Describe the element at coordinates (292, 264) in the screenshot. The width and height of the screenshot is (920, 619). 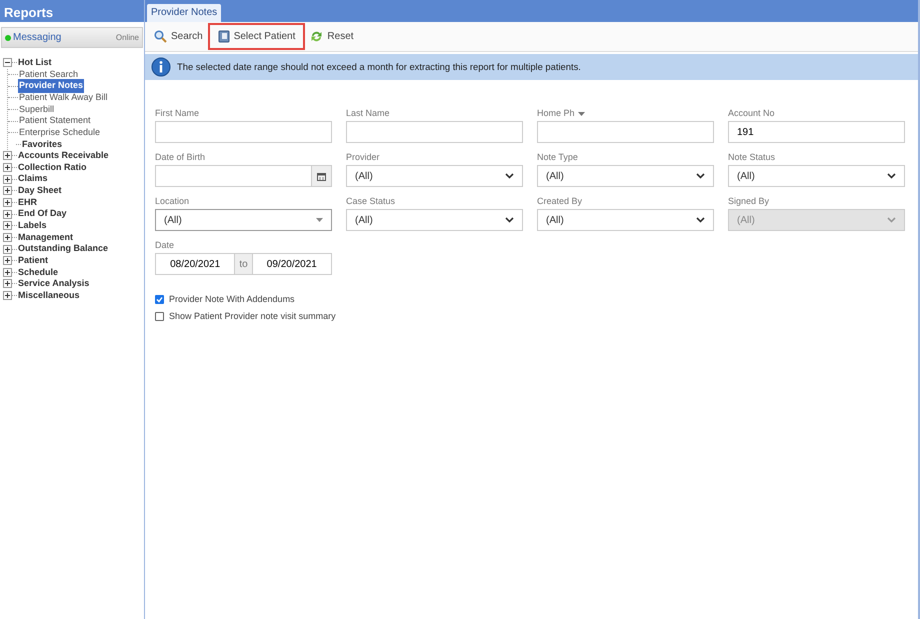
I see `date-field: 09/20/2021` at that location.